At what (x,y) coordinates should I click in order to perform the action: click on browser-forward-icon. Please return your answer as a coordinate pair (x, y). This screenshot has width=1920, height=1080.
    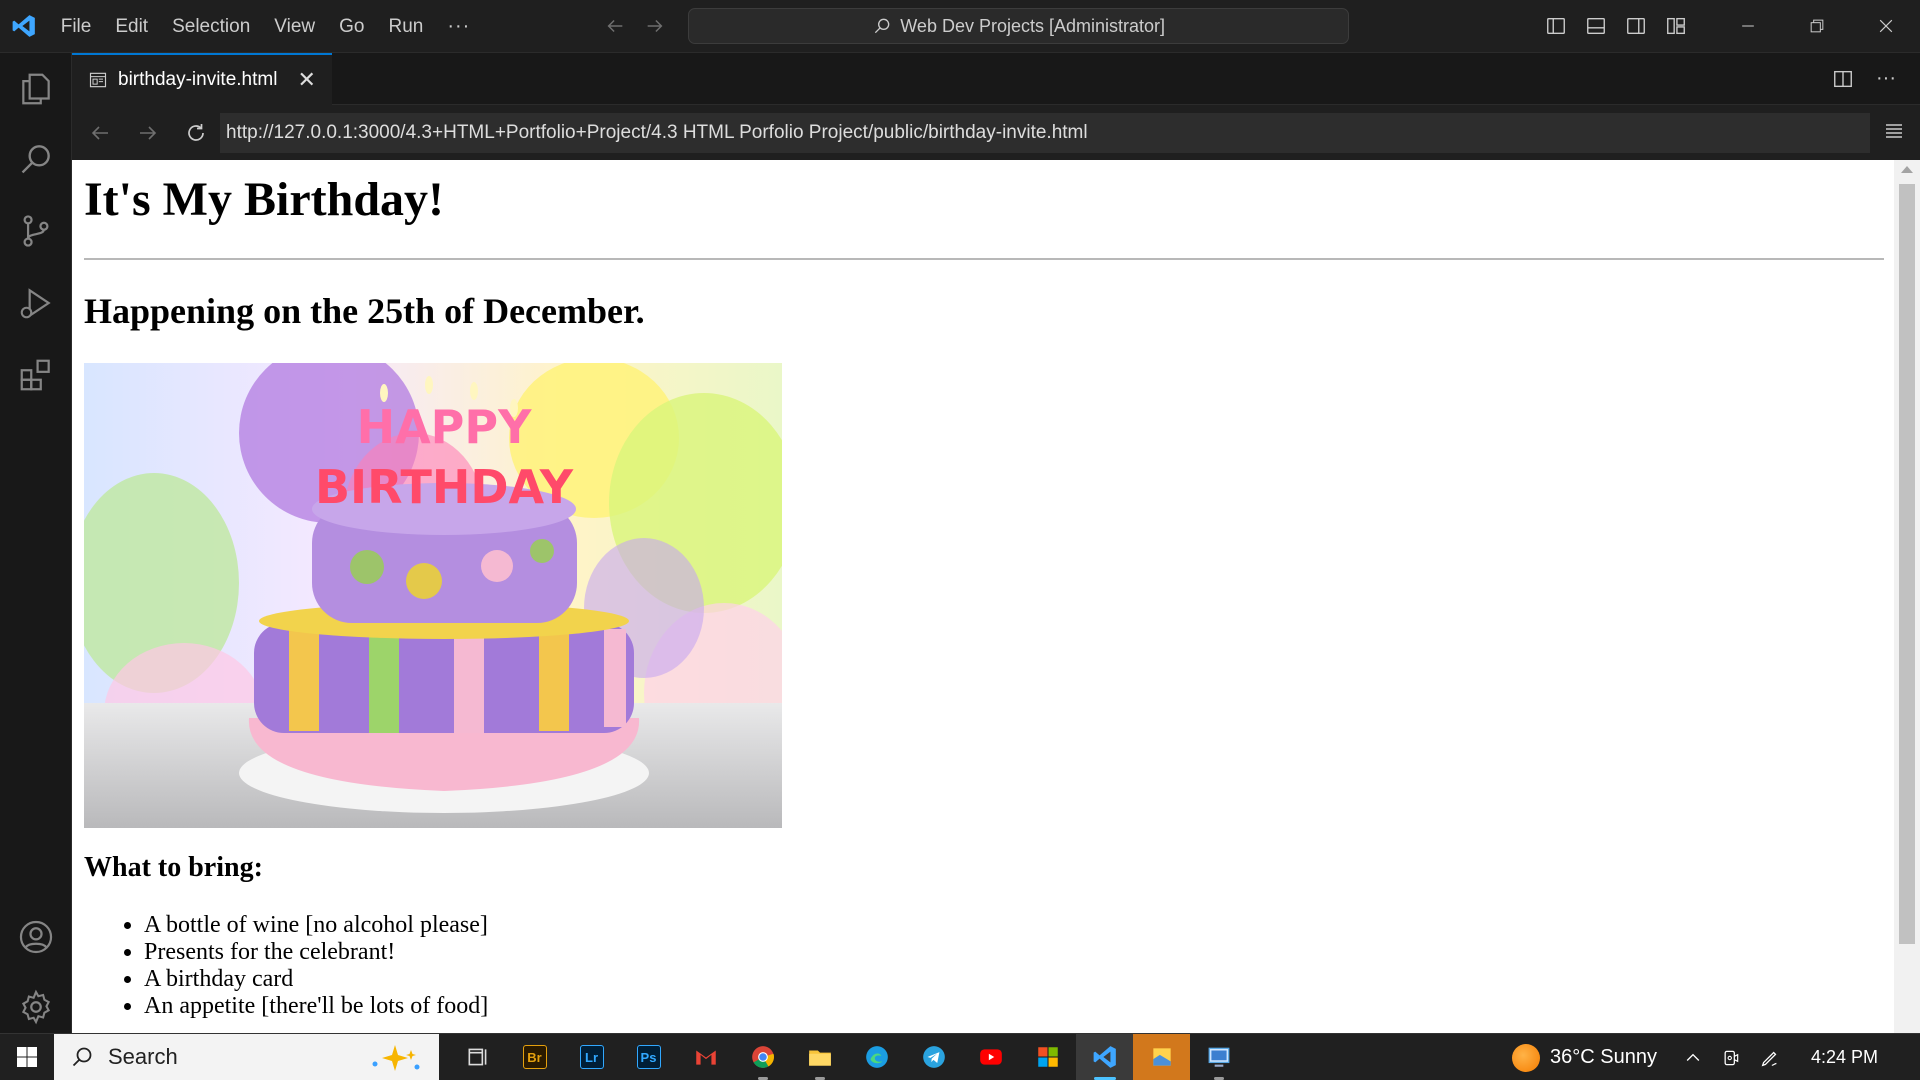
    Looking at the image, I should click on (148, 133).